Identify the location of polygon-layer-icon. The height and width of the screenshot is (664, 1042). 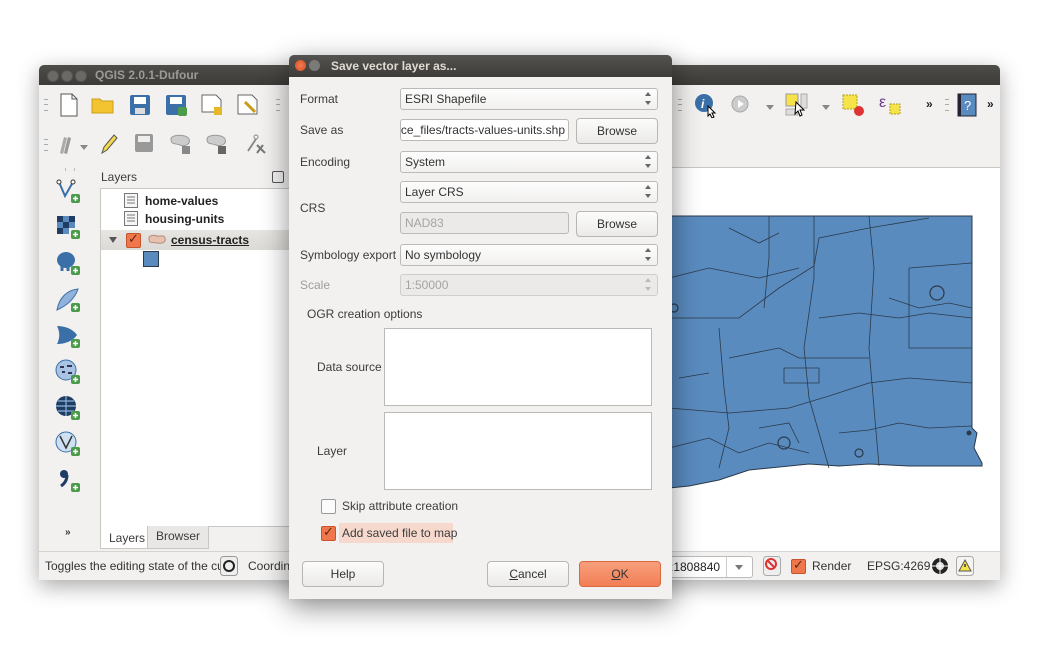
(157, 239).